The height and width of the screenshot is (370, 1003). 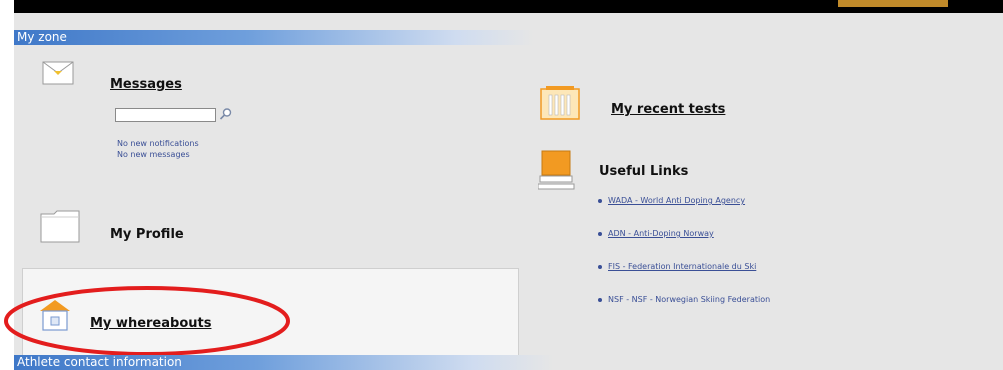 I want to click on envelope-icon, so click(x=58, y=73).